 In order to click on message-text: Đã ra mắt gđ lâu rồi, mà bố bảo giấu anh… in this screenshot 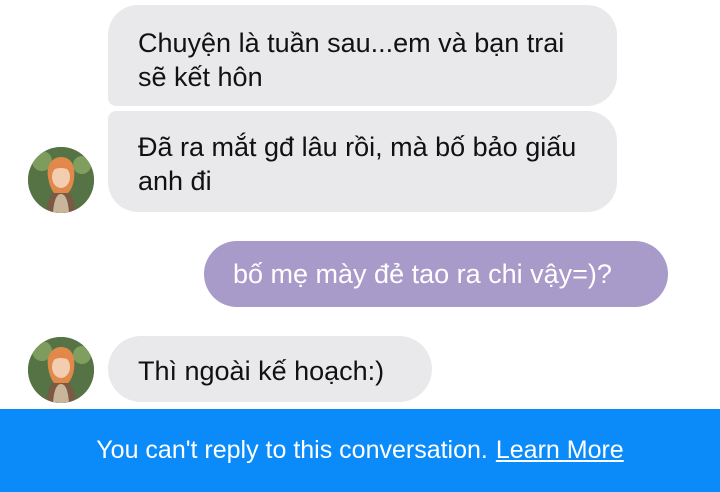, I will do `click(357, 164)`.